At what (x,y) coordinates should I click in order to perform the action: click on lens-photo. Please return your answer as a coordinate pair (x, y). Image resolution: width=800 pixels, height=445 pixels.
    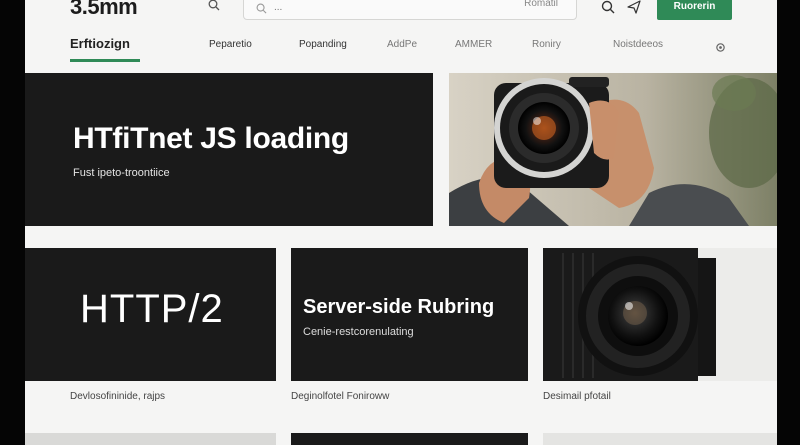
    Looking at the image, I should click on (660, 314).